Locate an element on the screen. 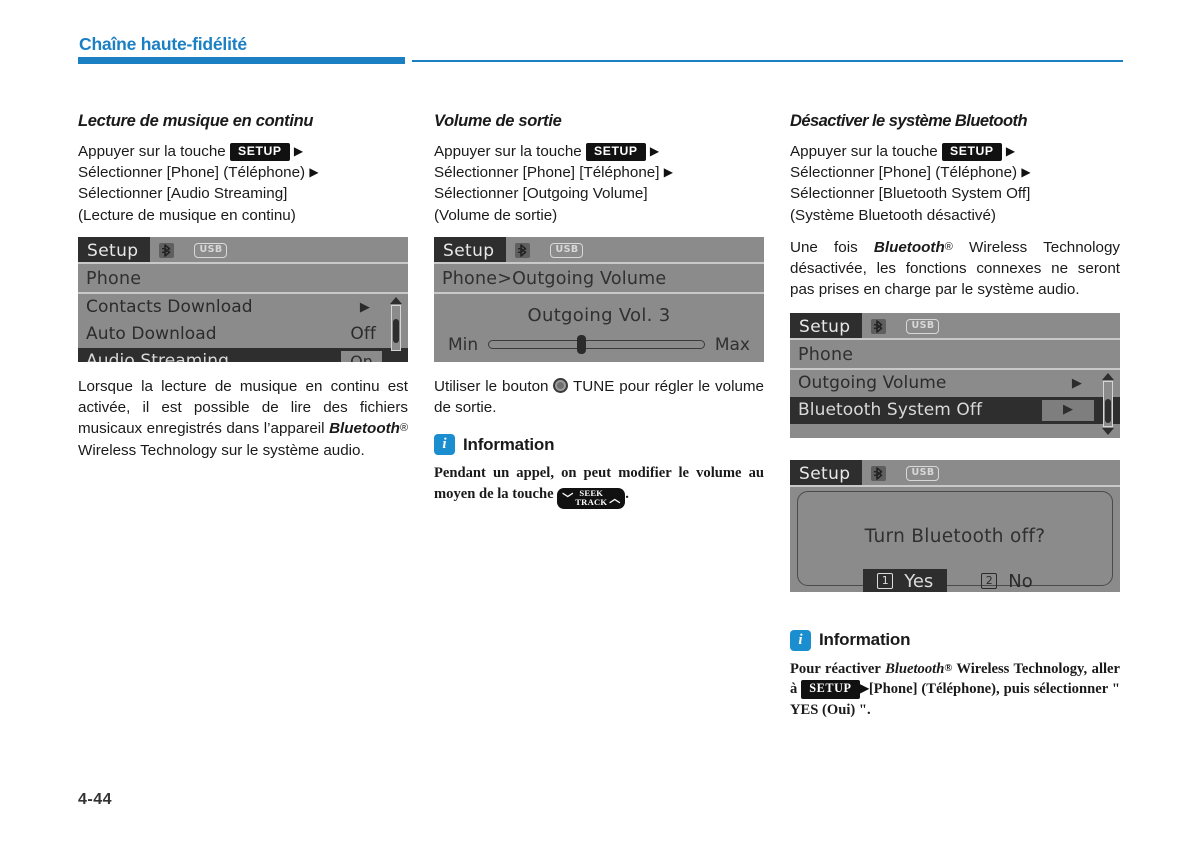 This screenshot has width=1200, height=846. section-title-audio-streaming: Lecture de musique en continu is located at coordinates (196, 121).